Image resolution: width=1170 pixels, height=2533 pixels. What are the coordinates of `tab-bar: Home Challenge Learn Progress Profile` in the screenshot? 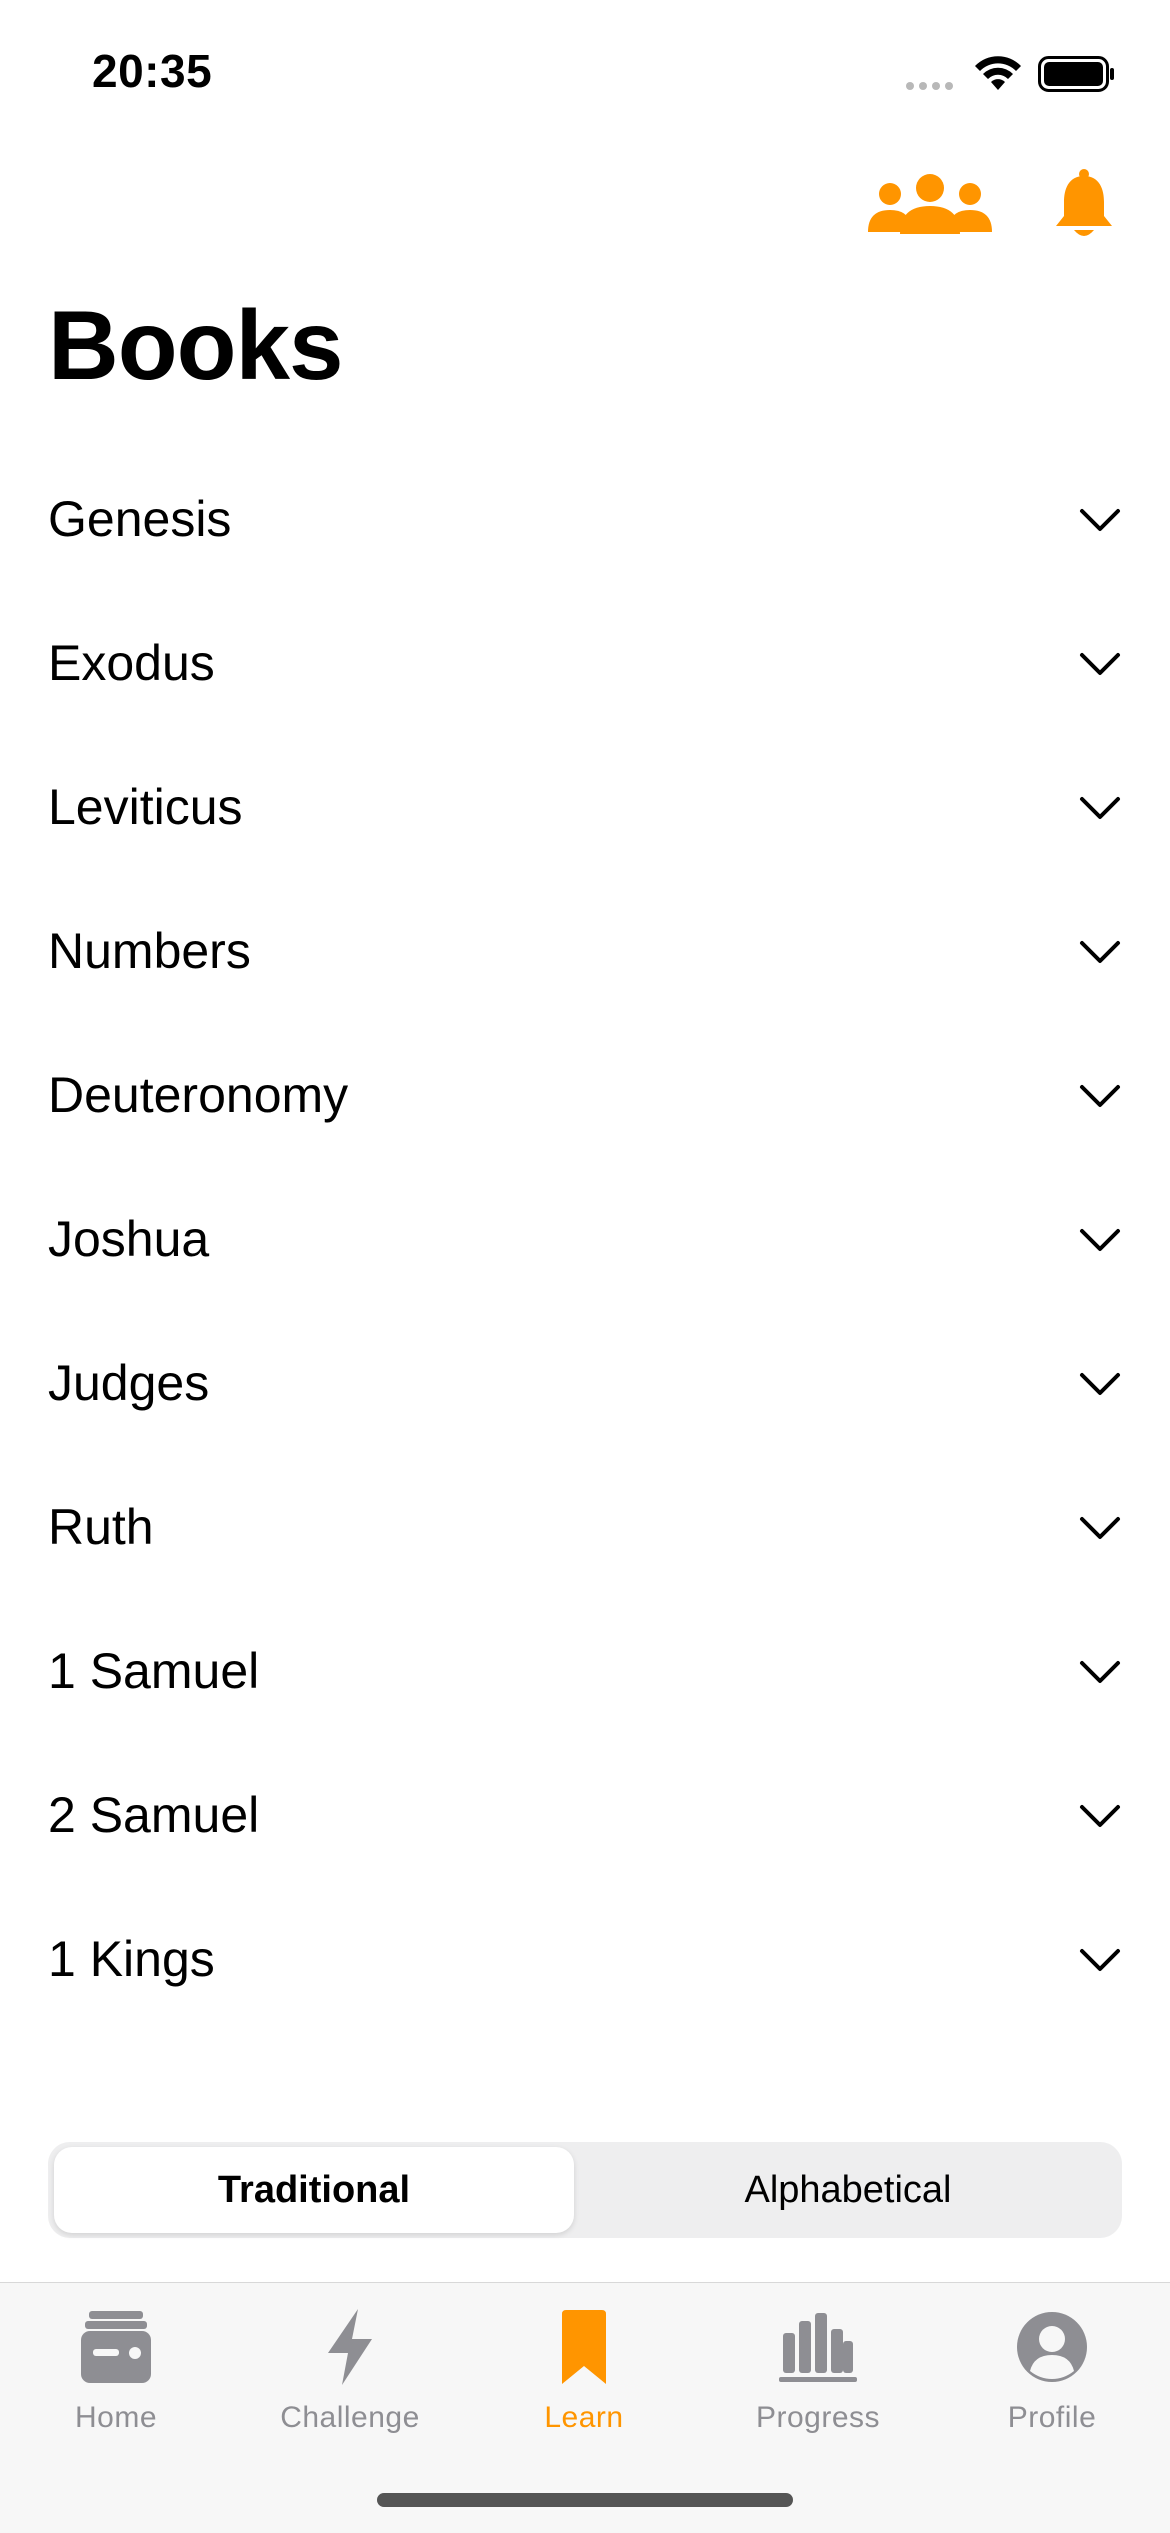 It's located at (585, 2407).